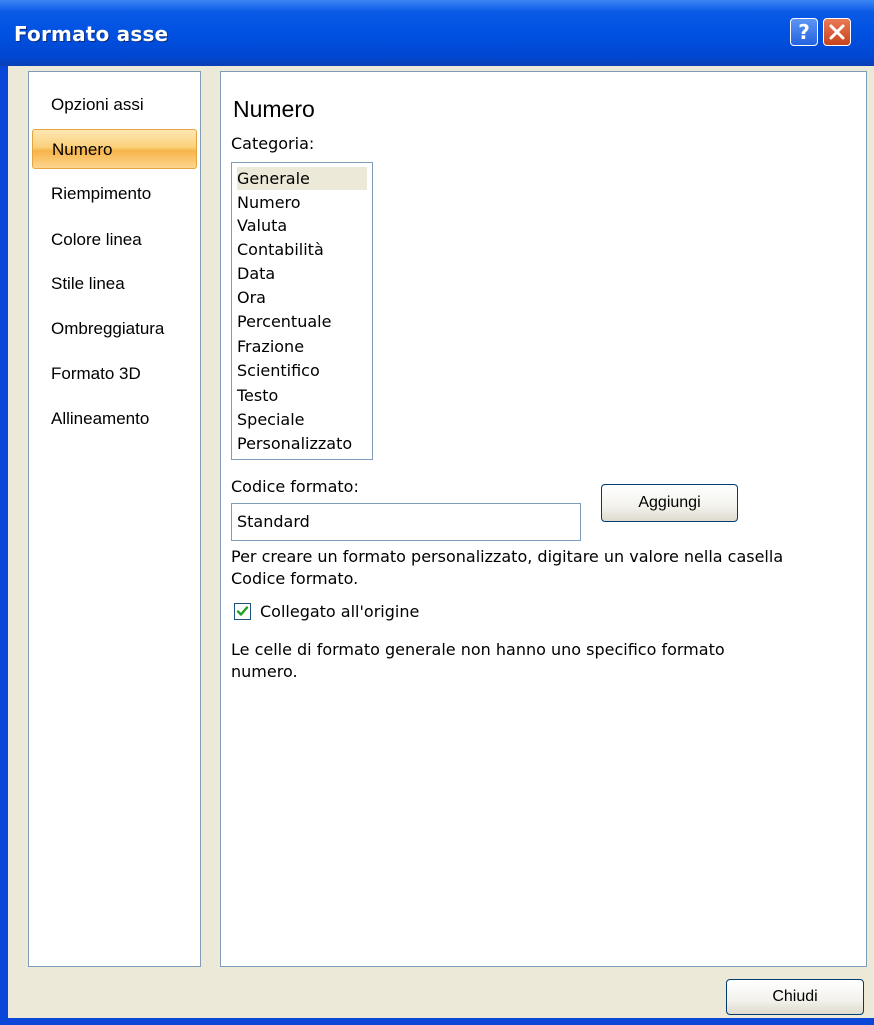 Image resolution: width=874 pixels, height=1025 pixels. I want to click on nav-item-label: Formato 3D, so click(96, 373).